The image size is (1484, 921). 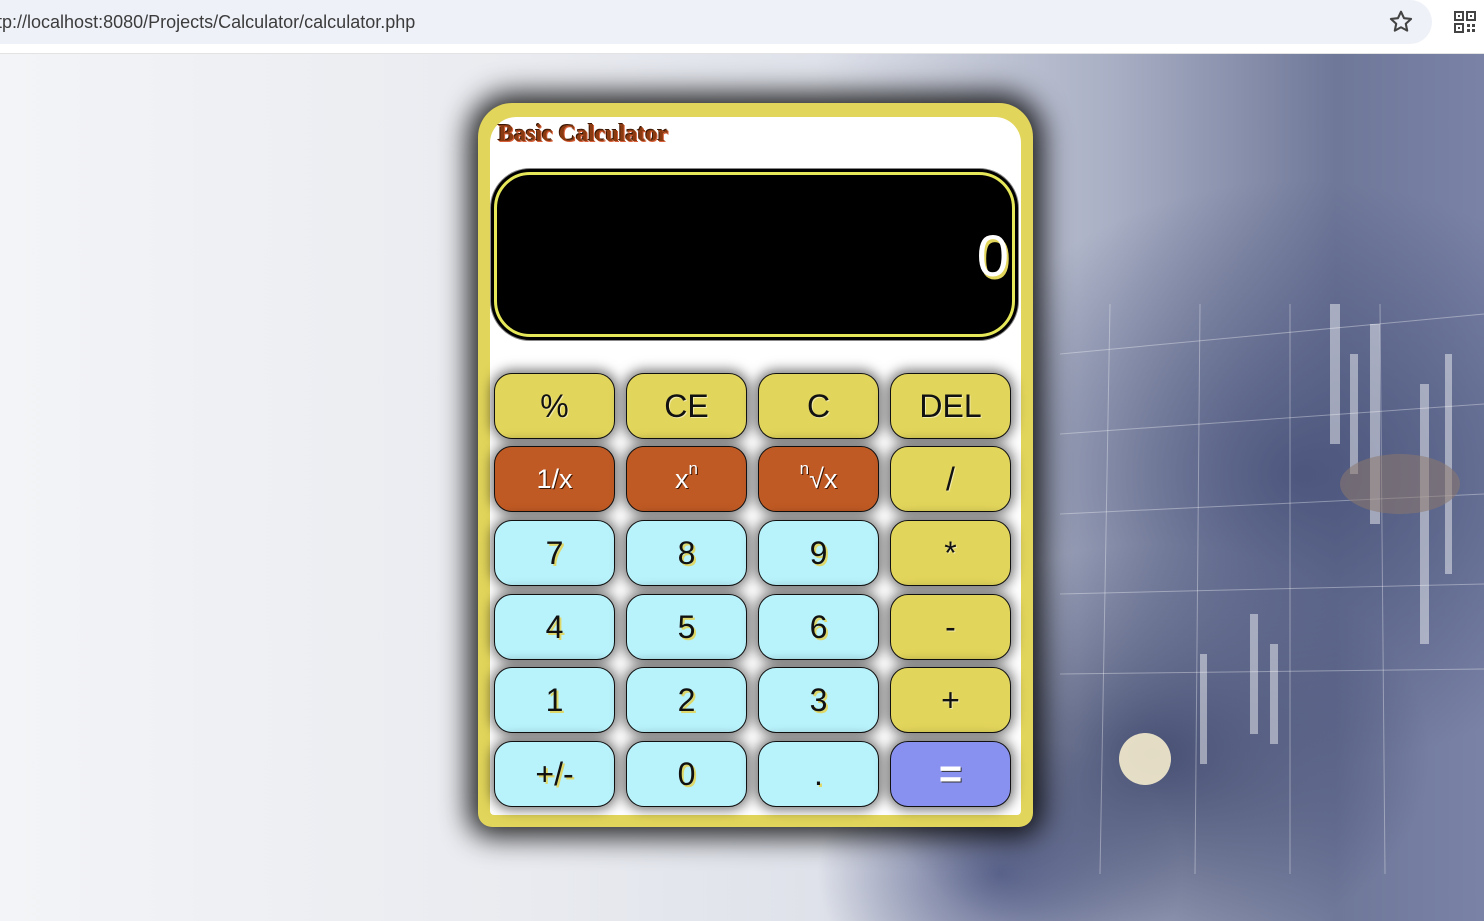 What do you see at coordinates (554, 406) in the screenshot?
I see `percent-button: %` at bounding box center [554, 406].